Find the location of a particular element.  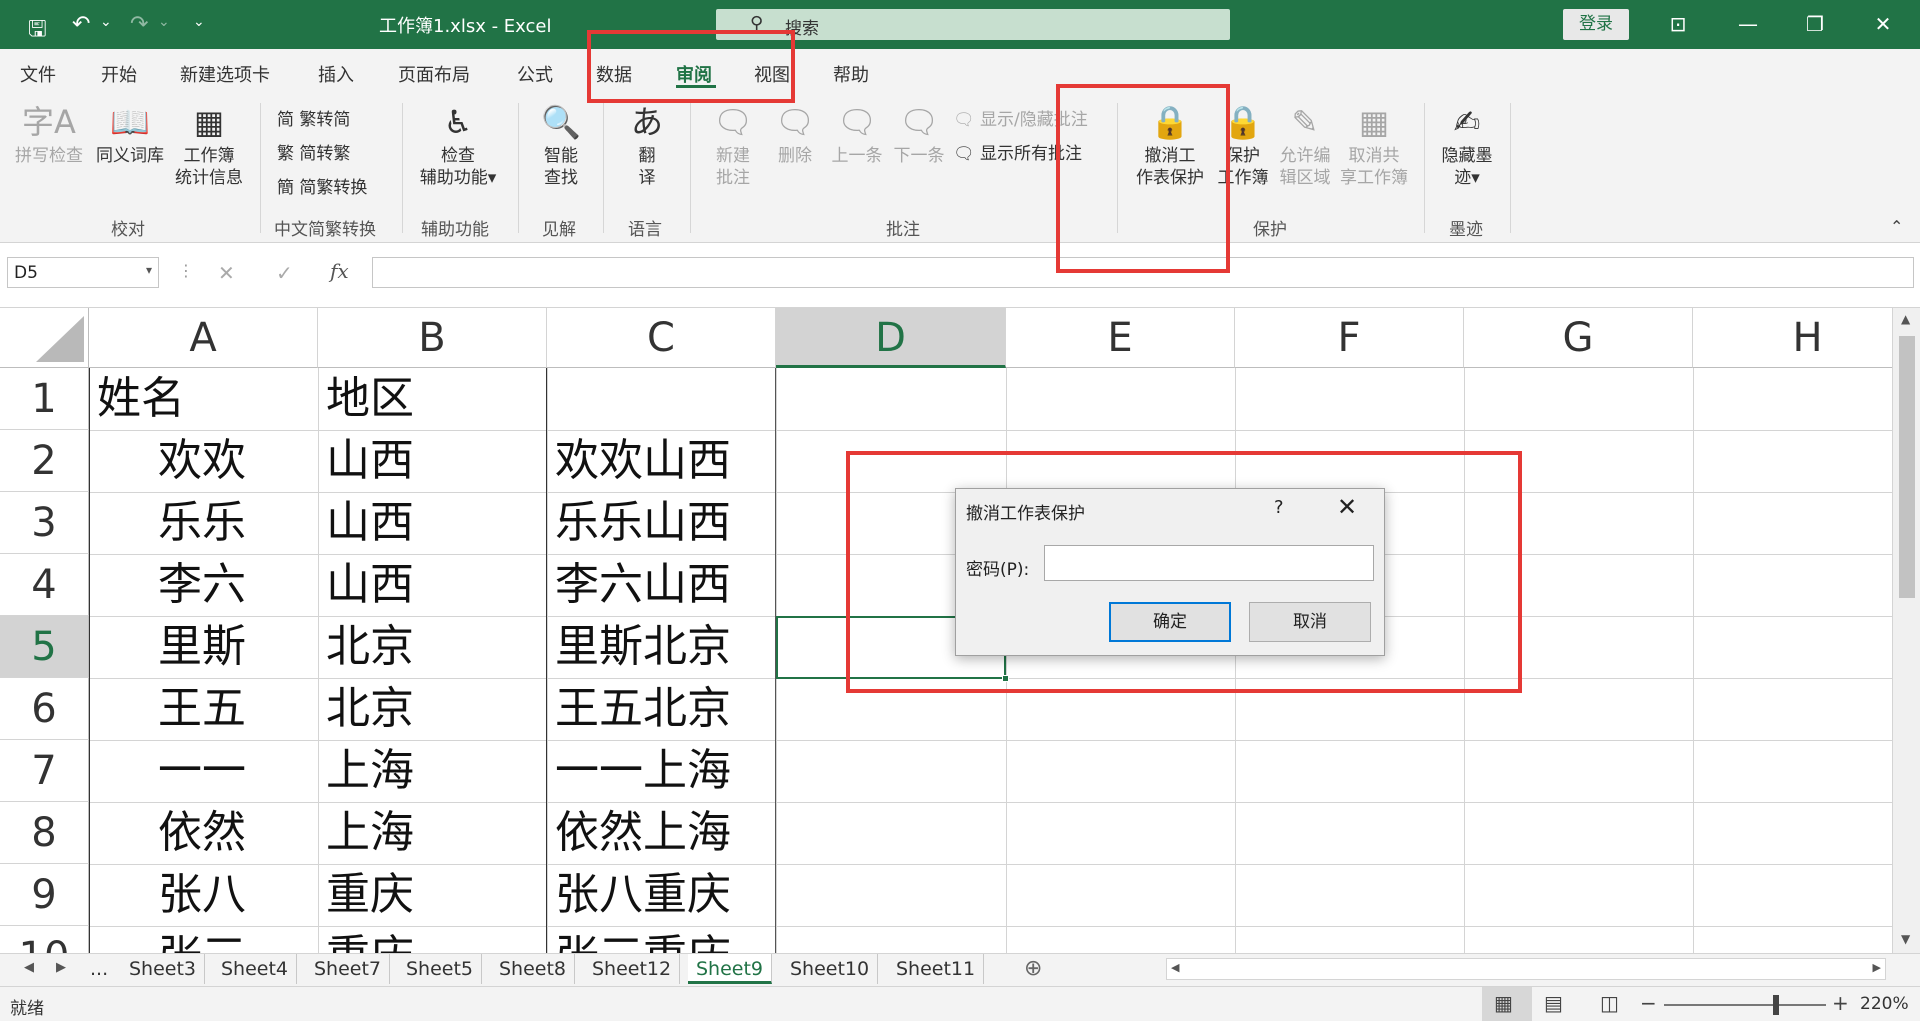

cell-b8: 上海 is located at coordinates (370, 833).